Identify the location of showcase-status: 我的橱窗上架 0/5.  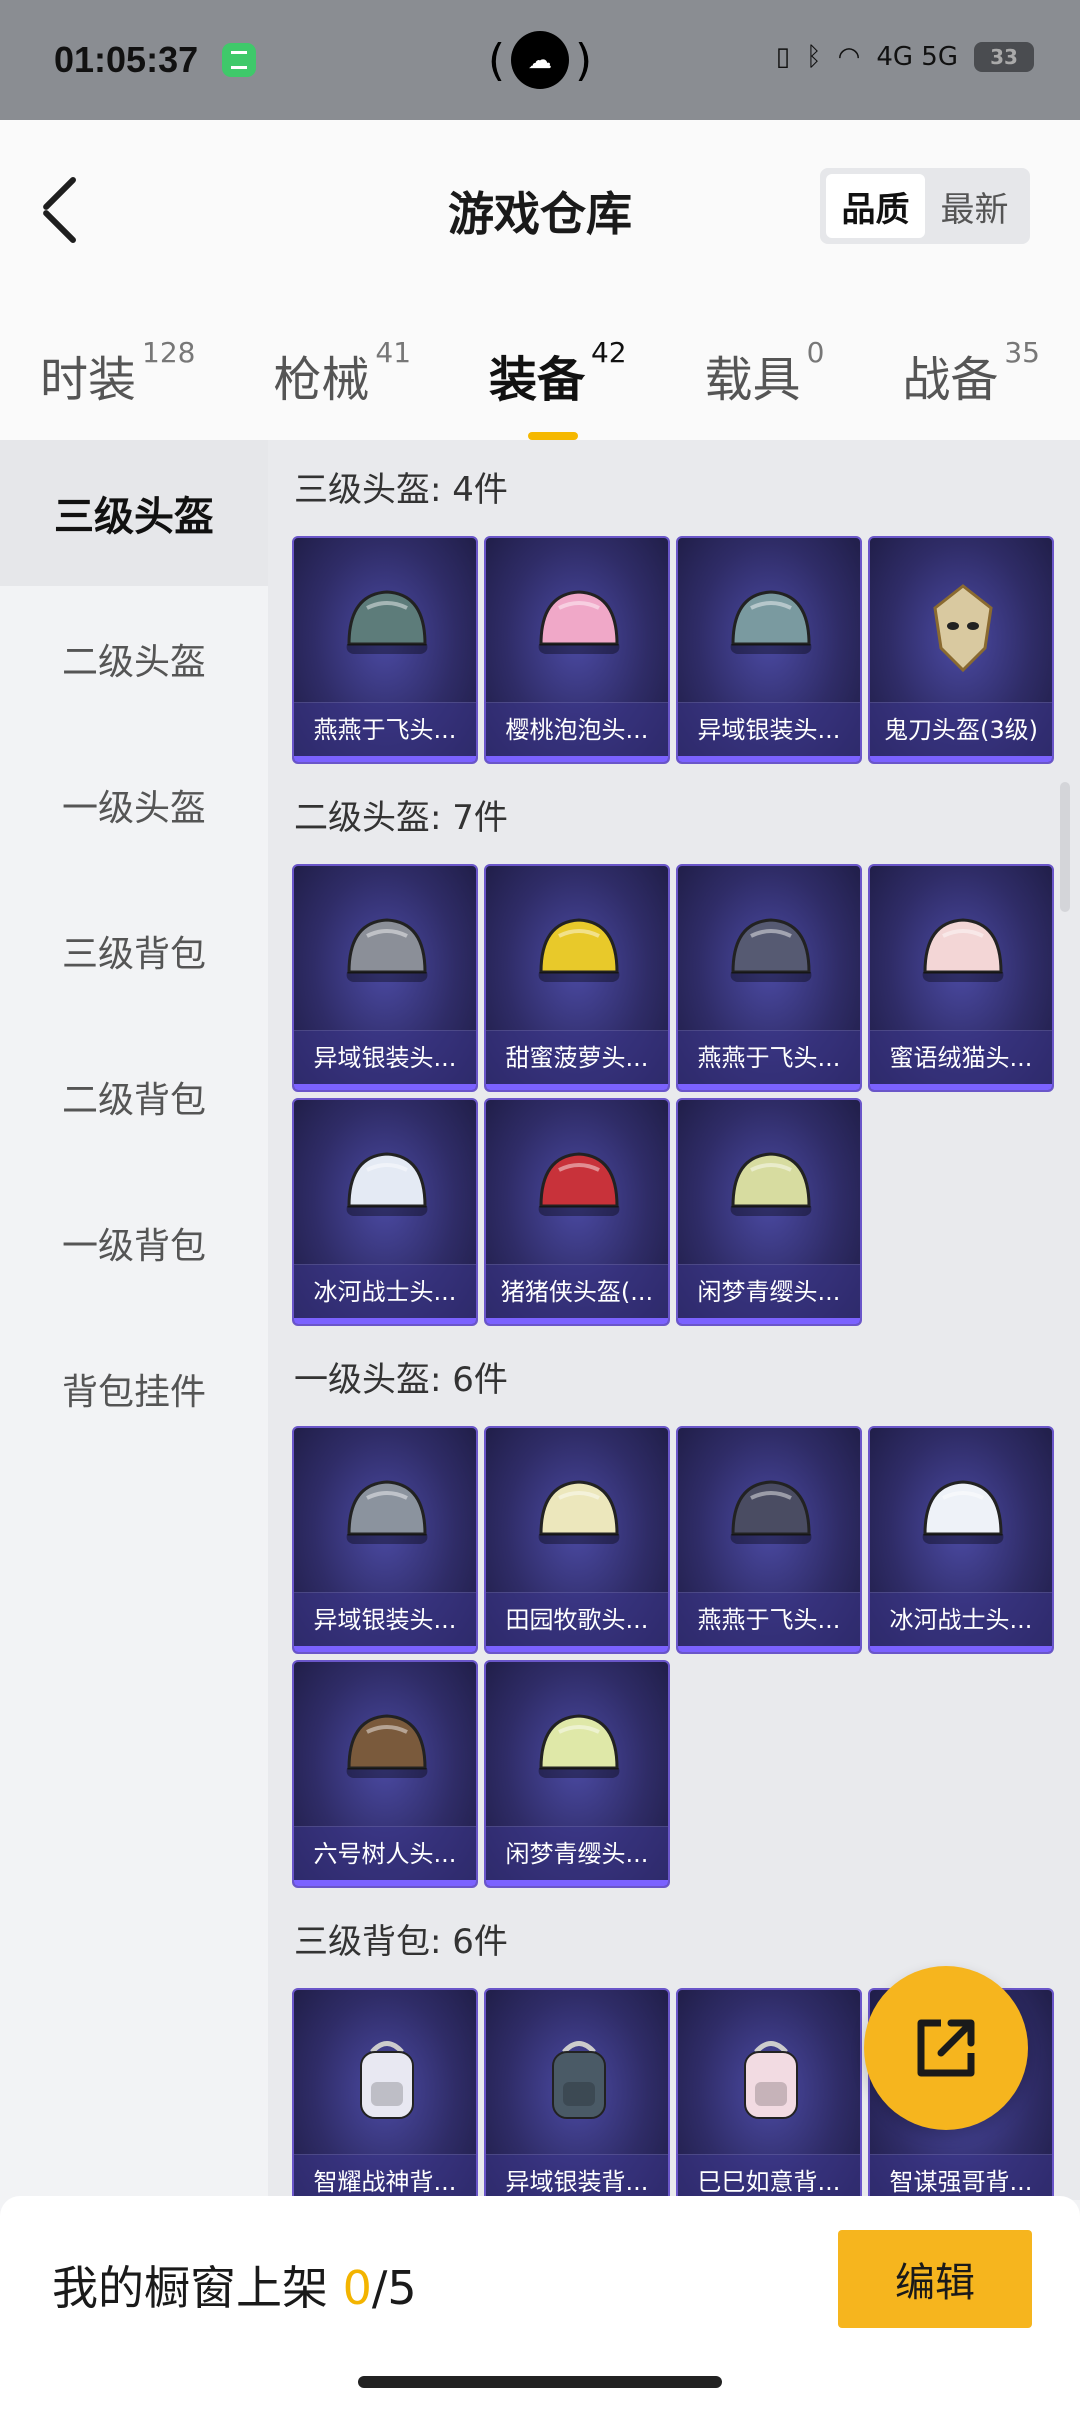
(234, 2285).